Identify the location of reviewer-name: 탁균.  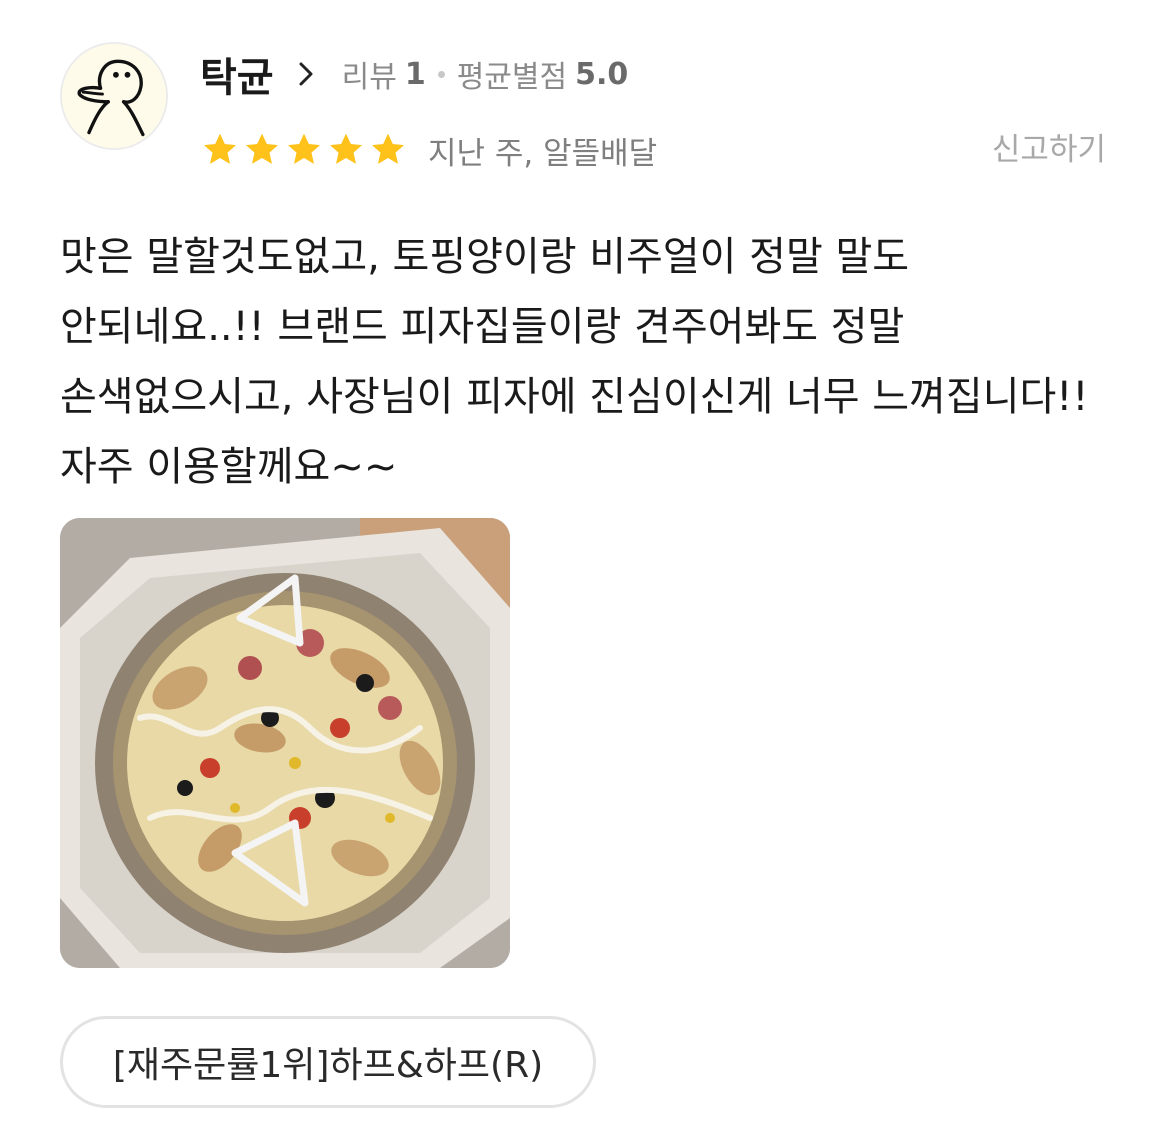
(237, 74).